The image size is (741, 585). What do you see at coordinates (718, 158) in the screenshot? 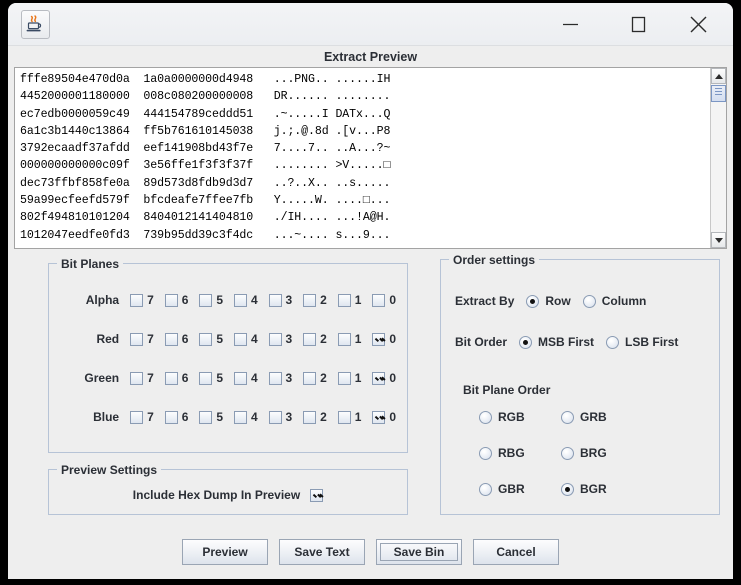
I see `hexdump-vertical-scrollbar` at bounding box center [718, 158].